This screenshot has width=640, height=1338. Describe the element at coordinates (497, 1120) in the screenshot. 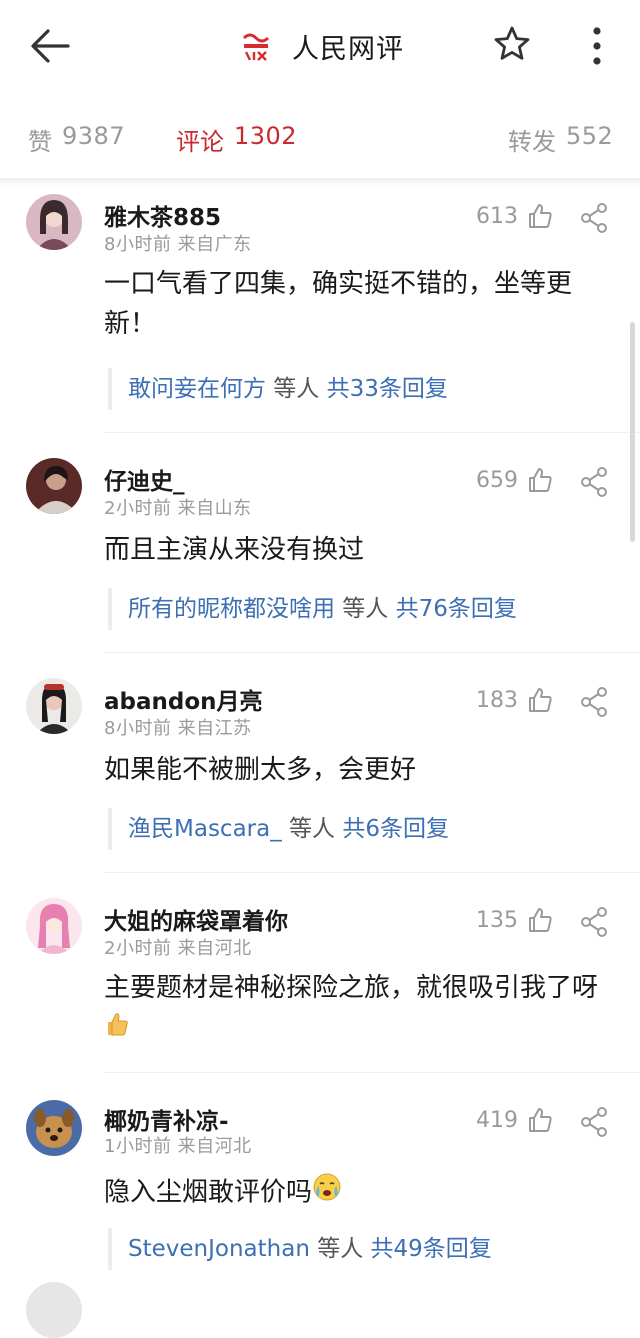

I see `like-count: 419` at that location.